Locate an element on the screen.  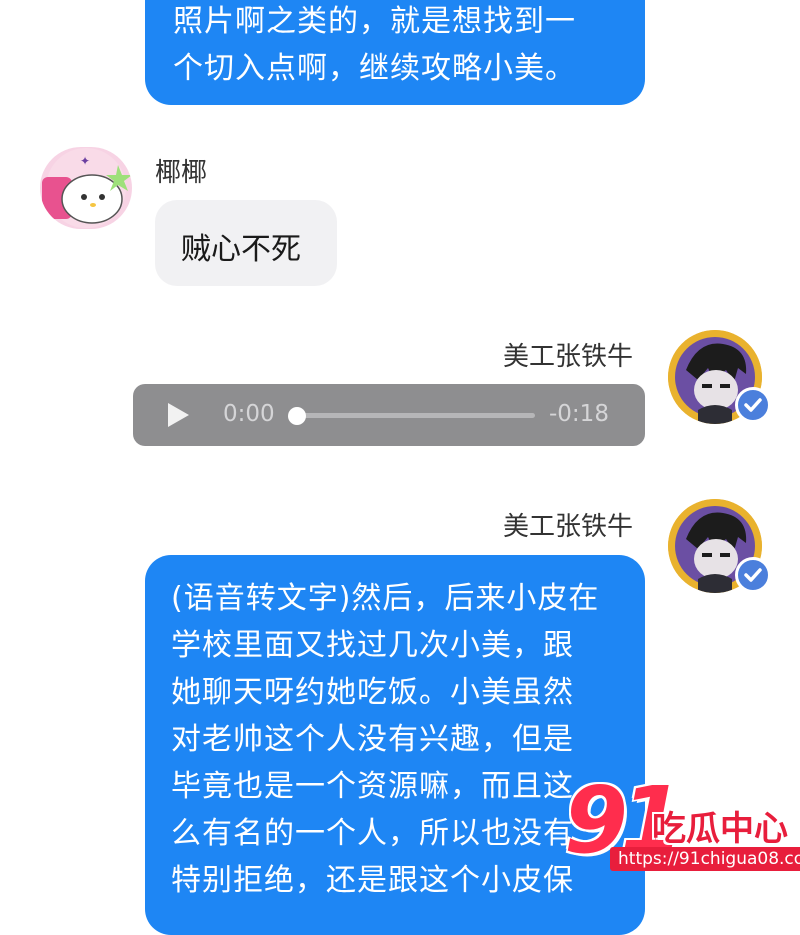
message-line: 照片啊之类的，就是想找到一 is located at coordinates (374, 21).